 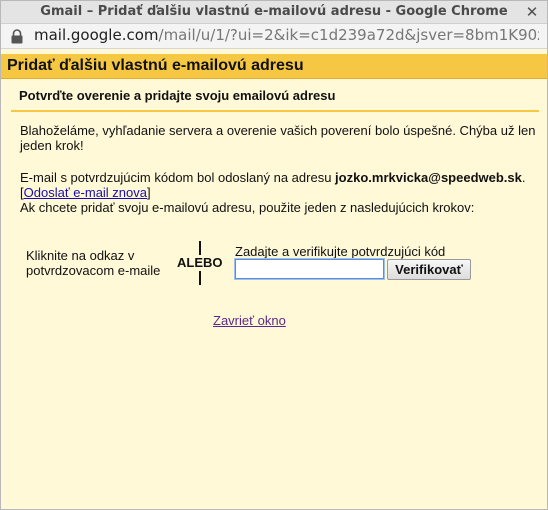 I want to click on dialog-header: Pridať ďalšiu vlastnú e-mailovú adresu, so click(x=274, y=66).